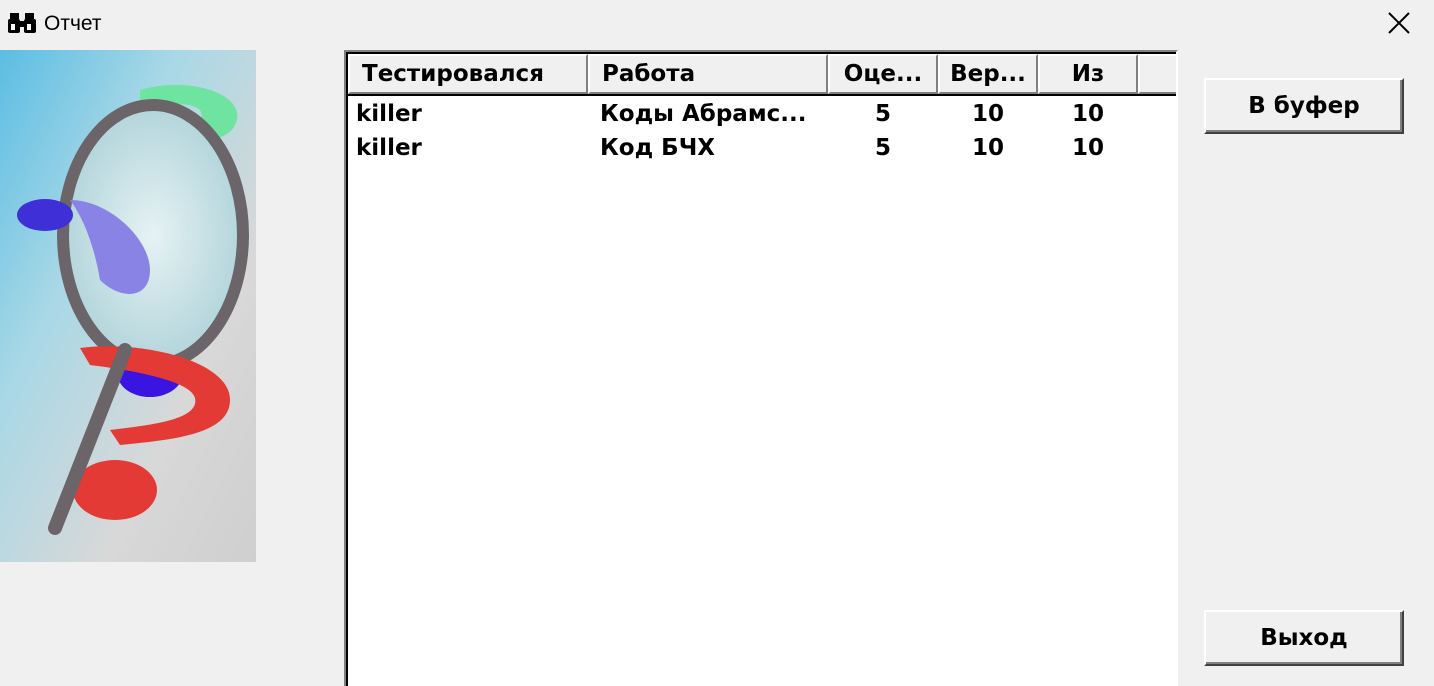 Image resolution: width=1434 pixels, height=686 pixels. What do you see at coordinates (468, 74) in the screenshot?
I see `column-header-tested: Тестировался` at bounding box center [468, 74].